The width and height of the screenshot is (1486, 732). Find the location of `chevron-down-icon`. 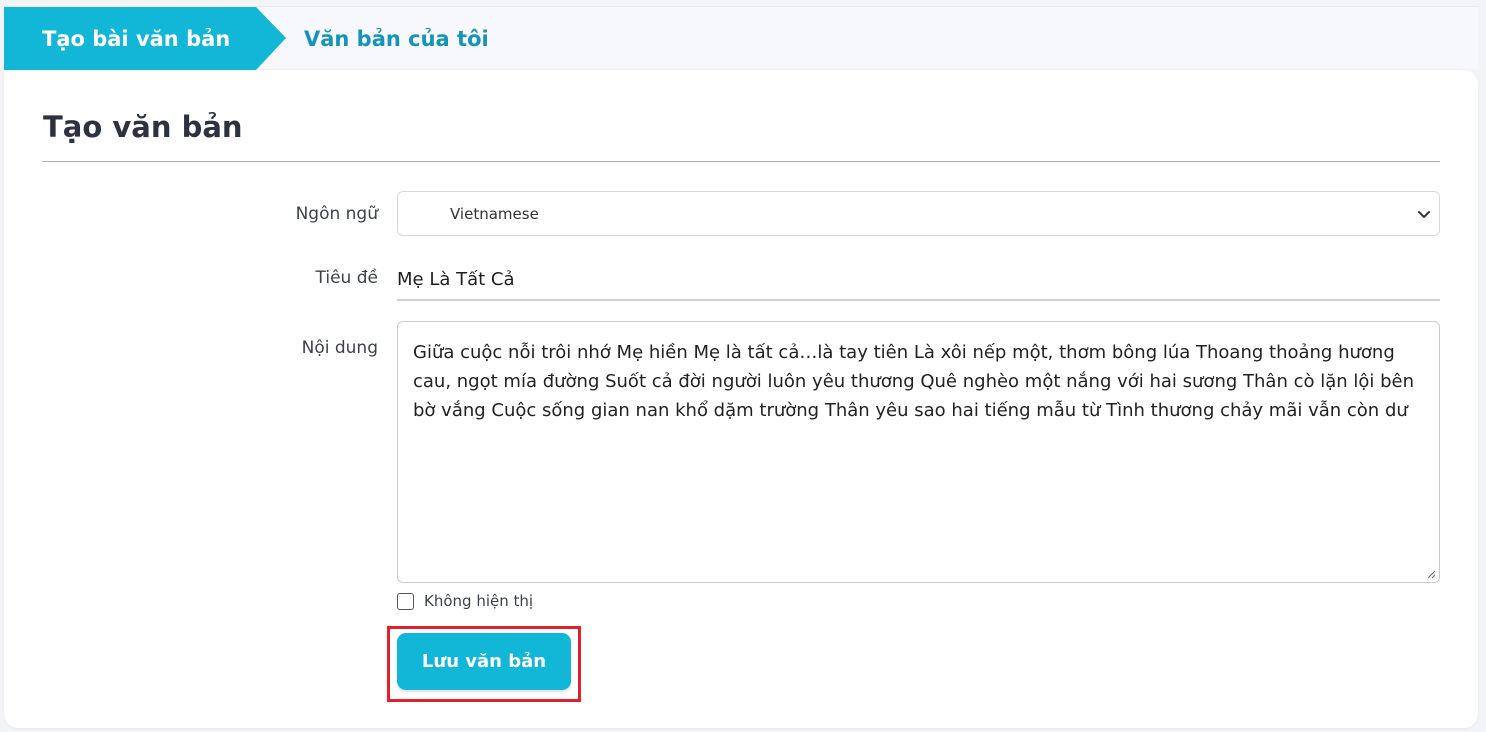

chevron-down-icon is located at coordinates (1424, 214).